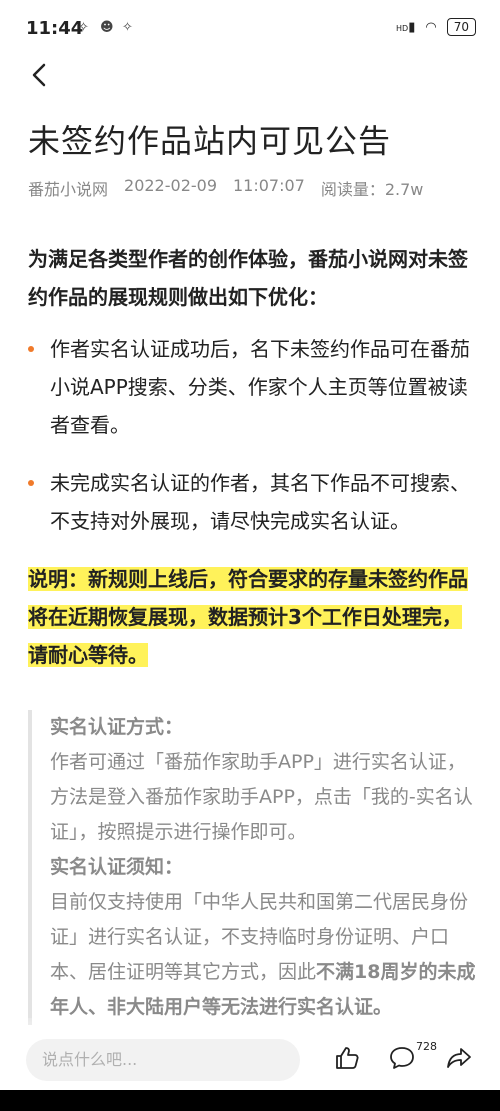 The image size is (500, 1111). What do you see at coordinates (68, 188) in the screenshot?
I see `article-source: 番茄小说网` at bounding box center [68, 188].